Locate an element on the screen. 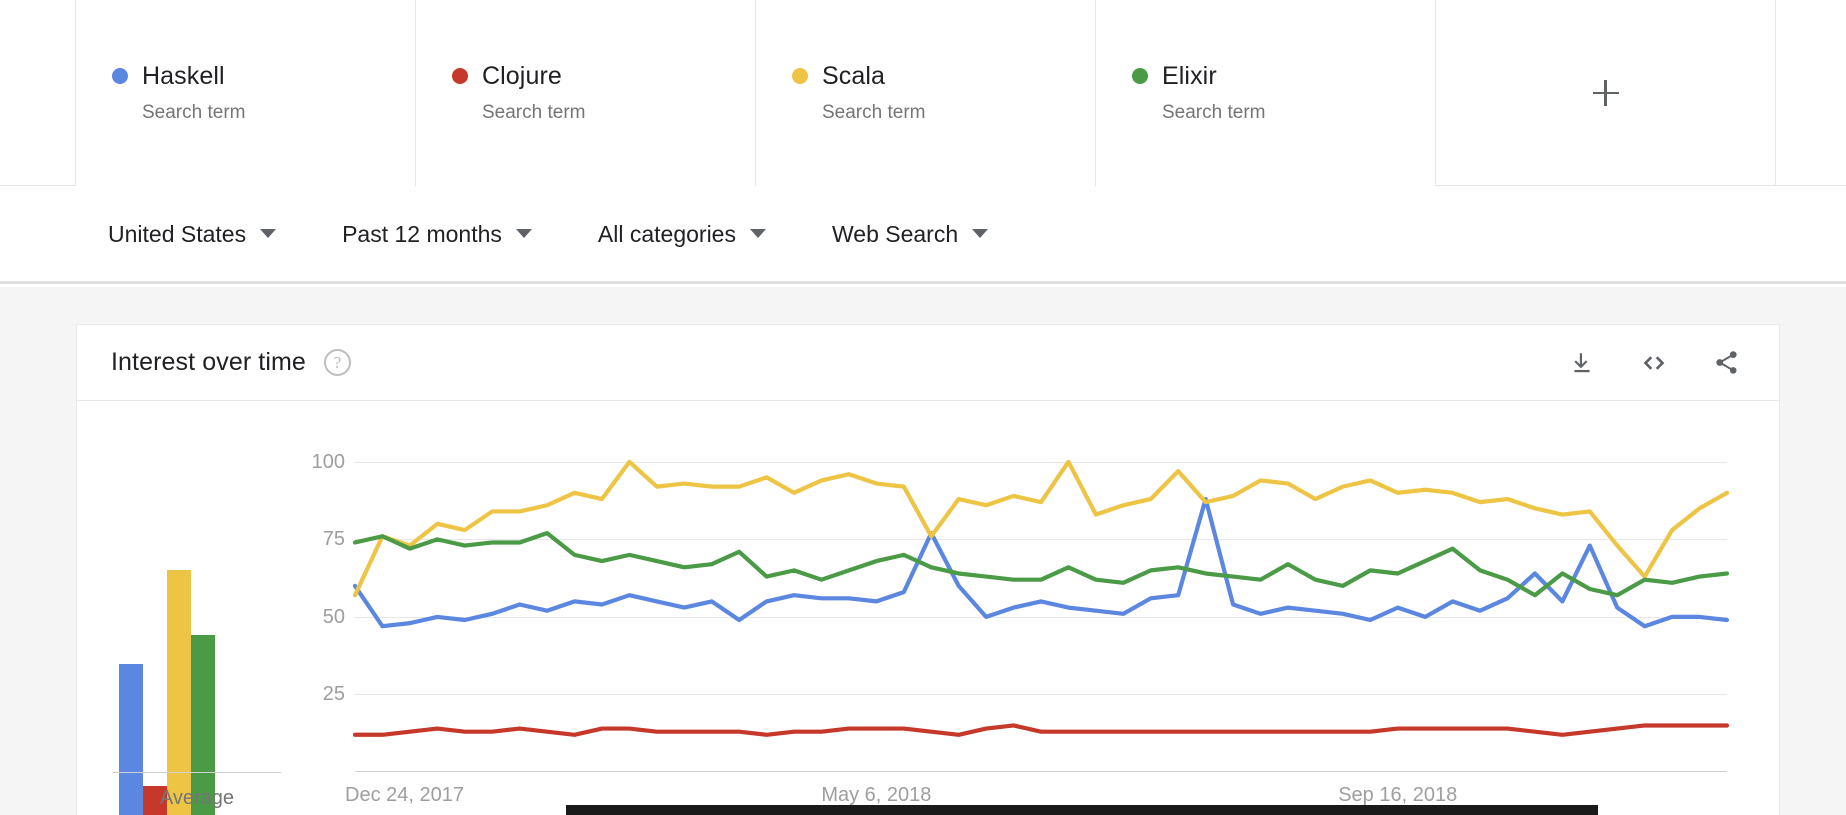  term-name: Clojure is located at coordinates (522, 76).